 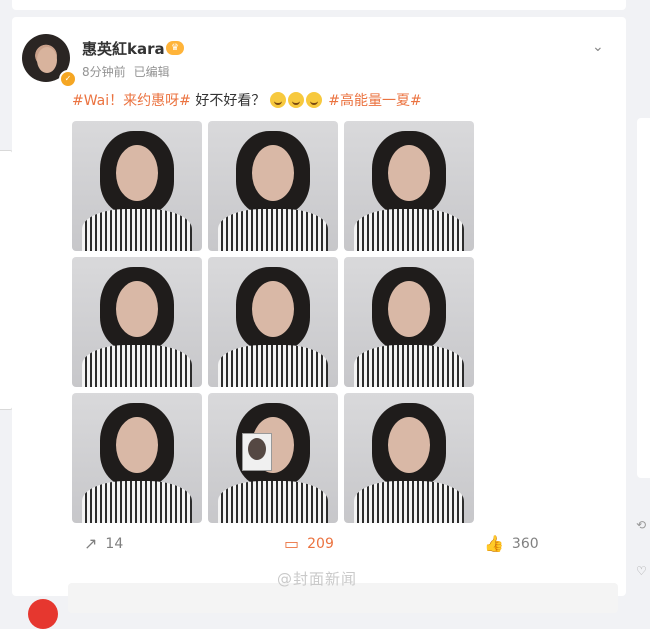 I want to click on previous-card-edge, so click(x=319, y=5).